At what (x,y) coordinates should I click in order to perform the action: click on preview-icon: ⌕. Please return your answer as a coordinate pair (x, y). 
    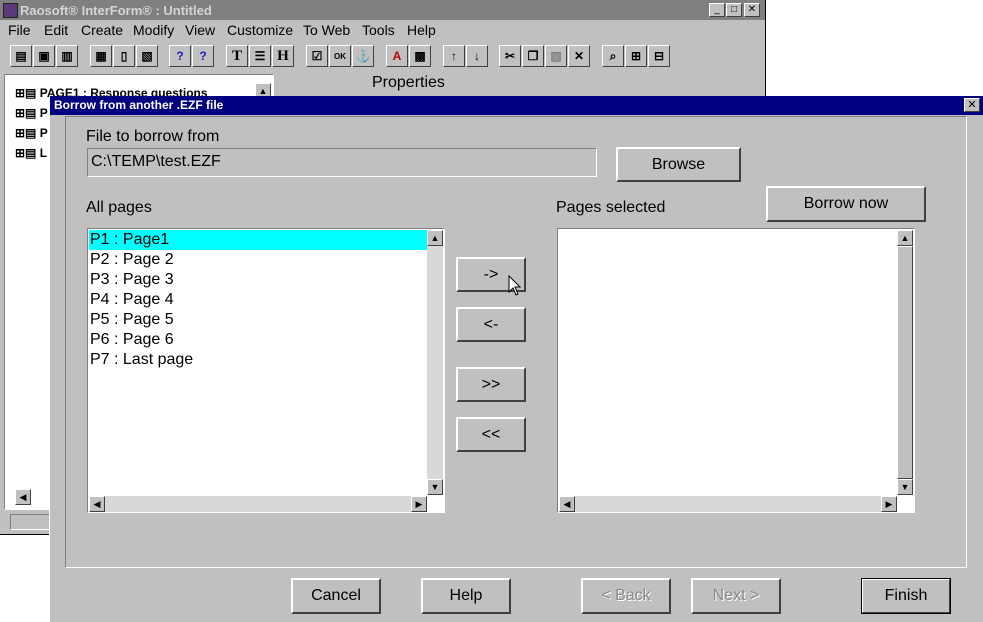
    Looking at the image, I should click on (613, 56).